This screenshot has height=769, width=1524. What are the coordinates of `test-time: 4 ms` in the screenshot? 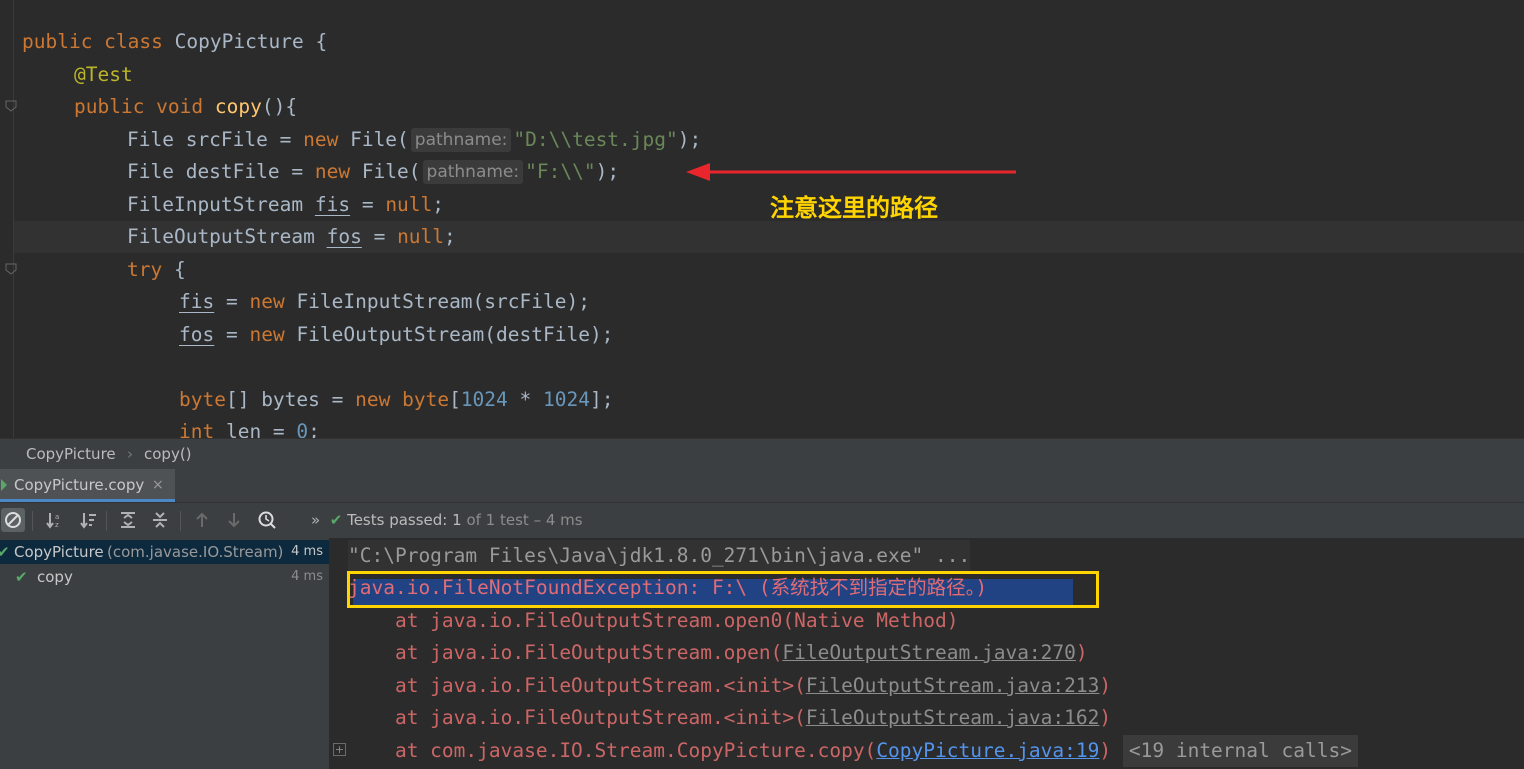 It's located at (307, 551).